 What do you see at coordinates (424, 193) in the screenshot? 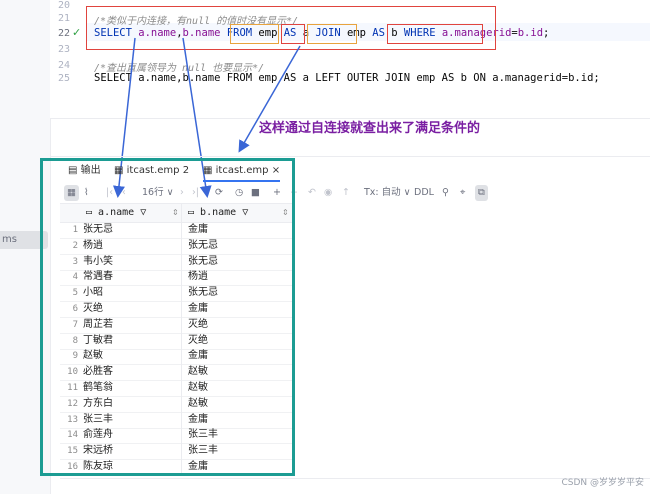
I see `ddl-button: DDL` at bounding box center [424, 193].